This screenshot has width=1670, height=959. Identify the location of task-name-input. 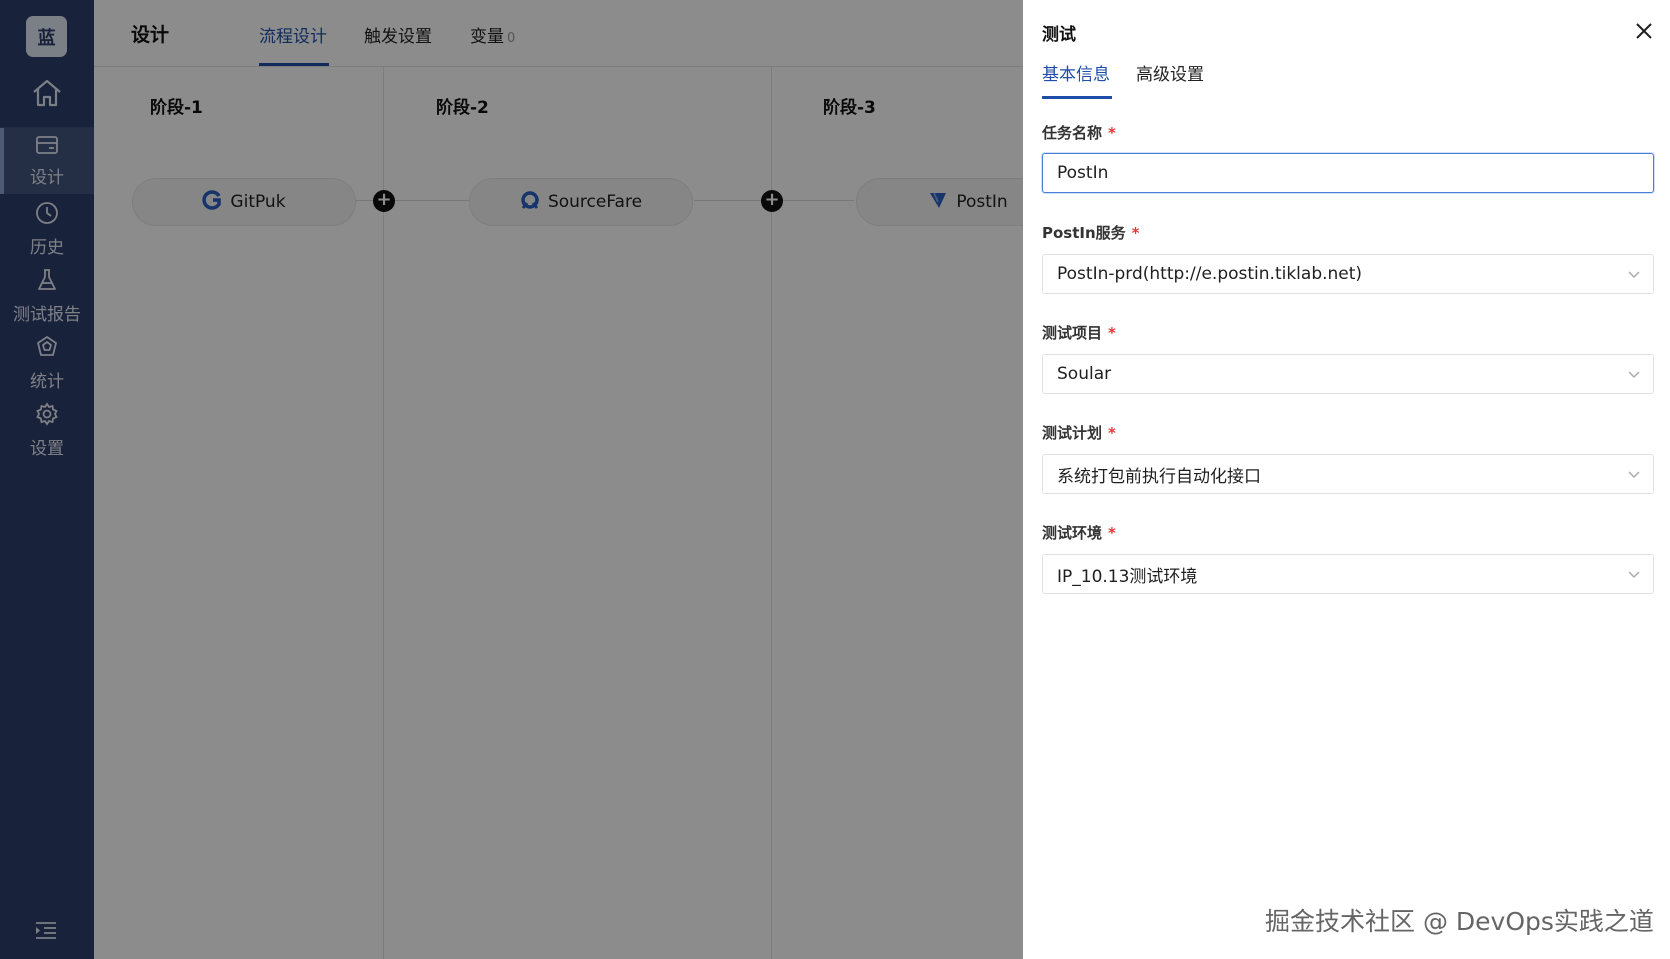
(1337, 173).